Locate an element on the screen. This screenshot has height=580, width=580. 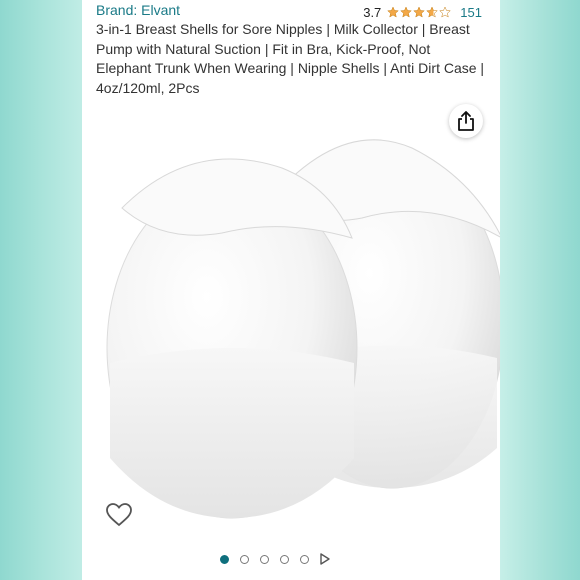
rating-summary: 3.7 151 is located at coordinates (422, 12).